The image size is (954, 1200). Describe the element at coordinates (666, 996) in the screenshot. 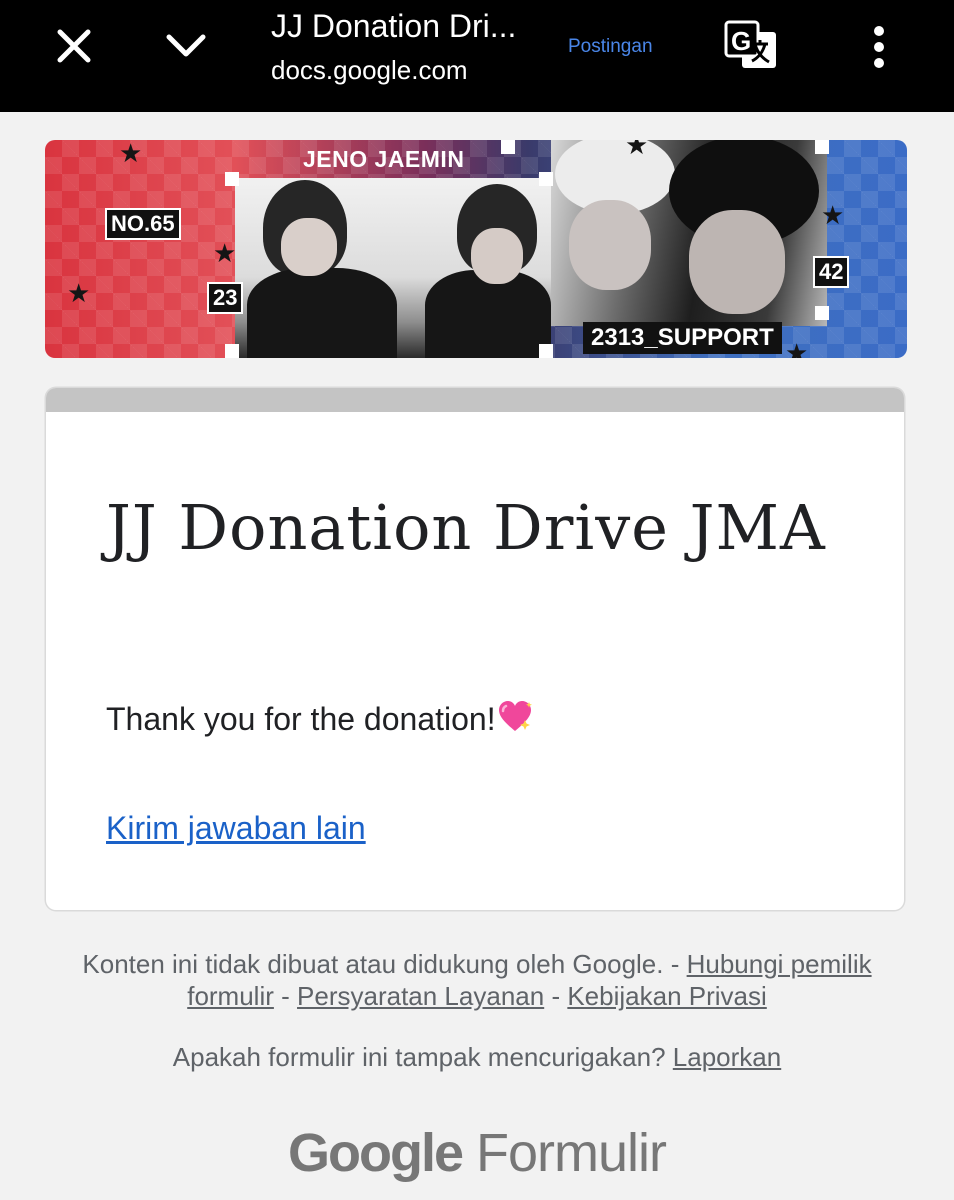

I see `privacy-link: Kebijakan Privasi` at that location.